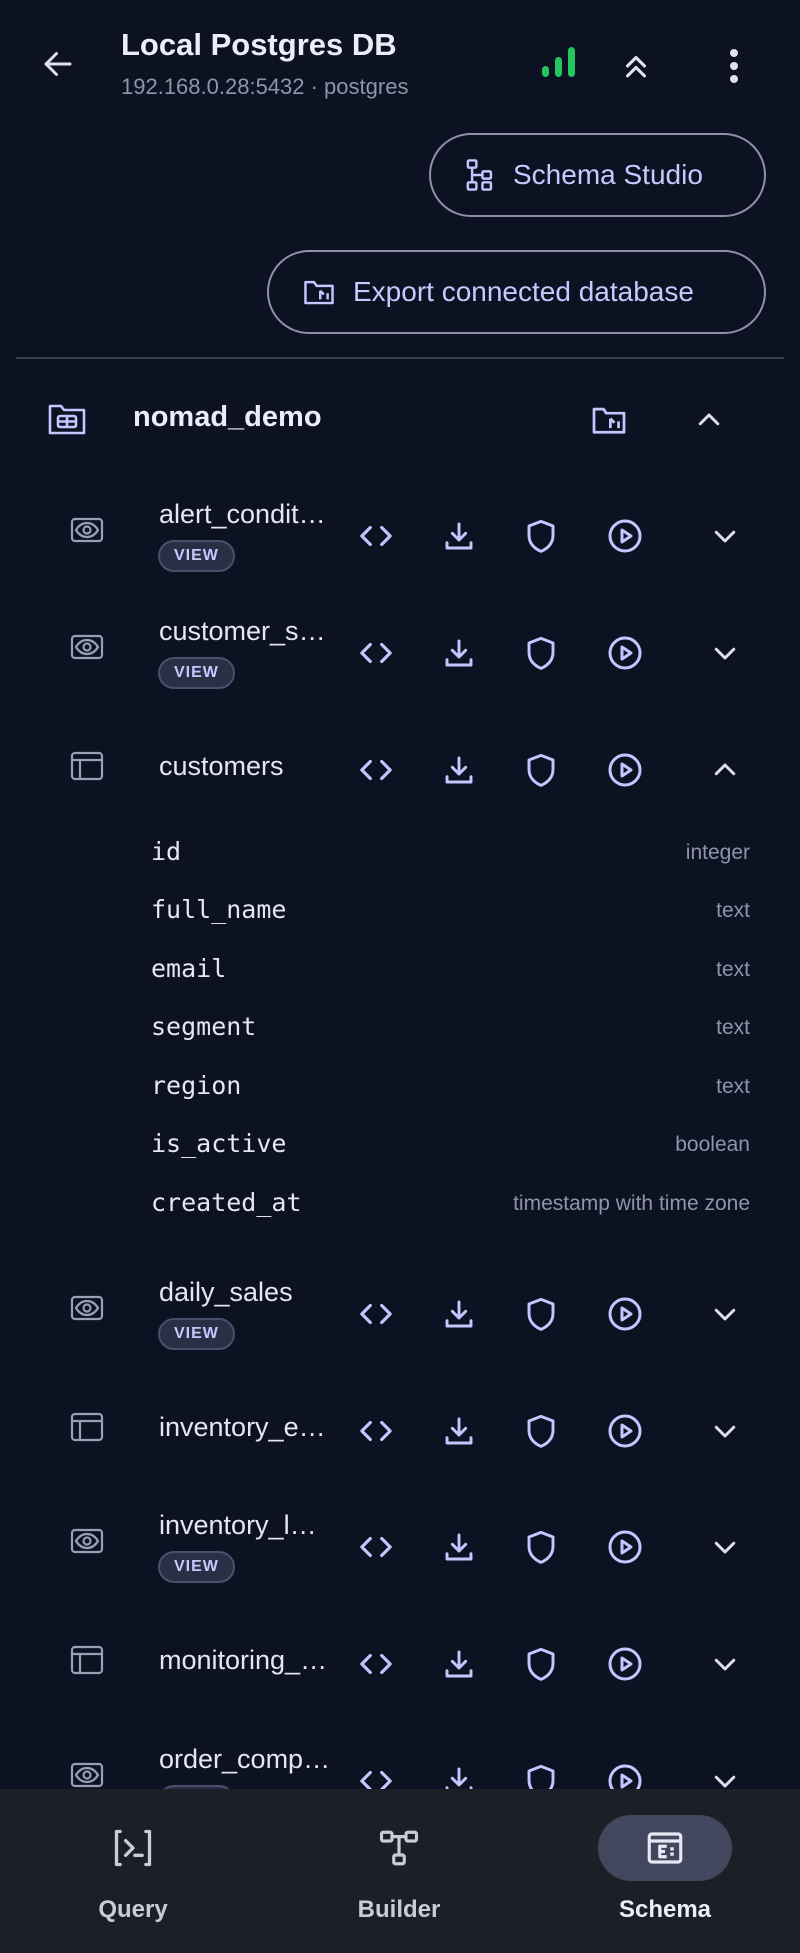  What do you see at coordinates (227, 417) in the screenshot?
I see `schema-name: nomad_demo` at bounding box center [227, 417].